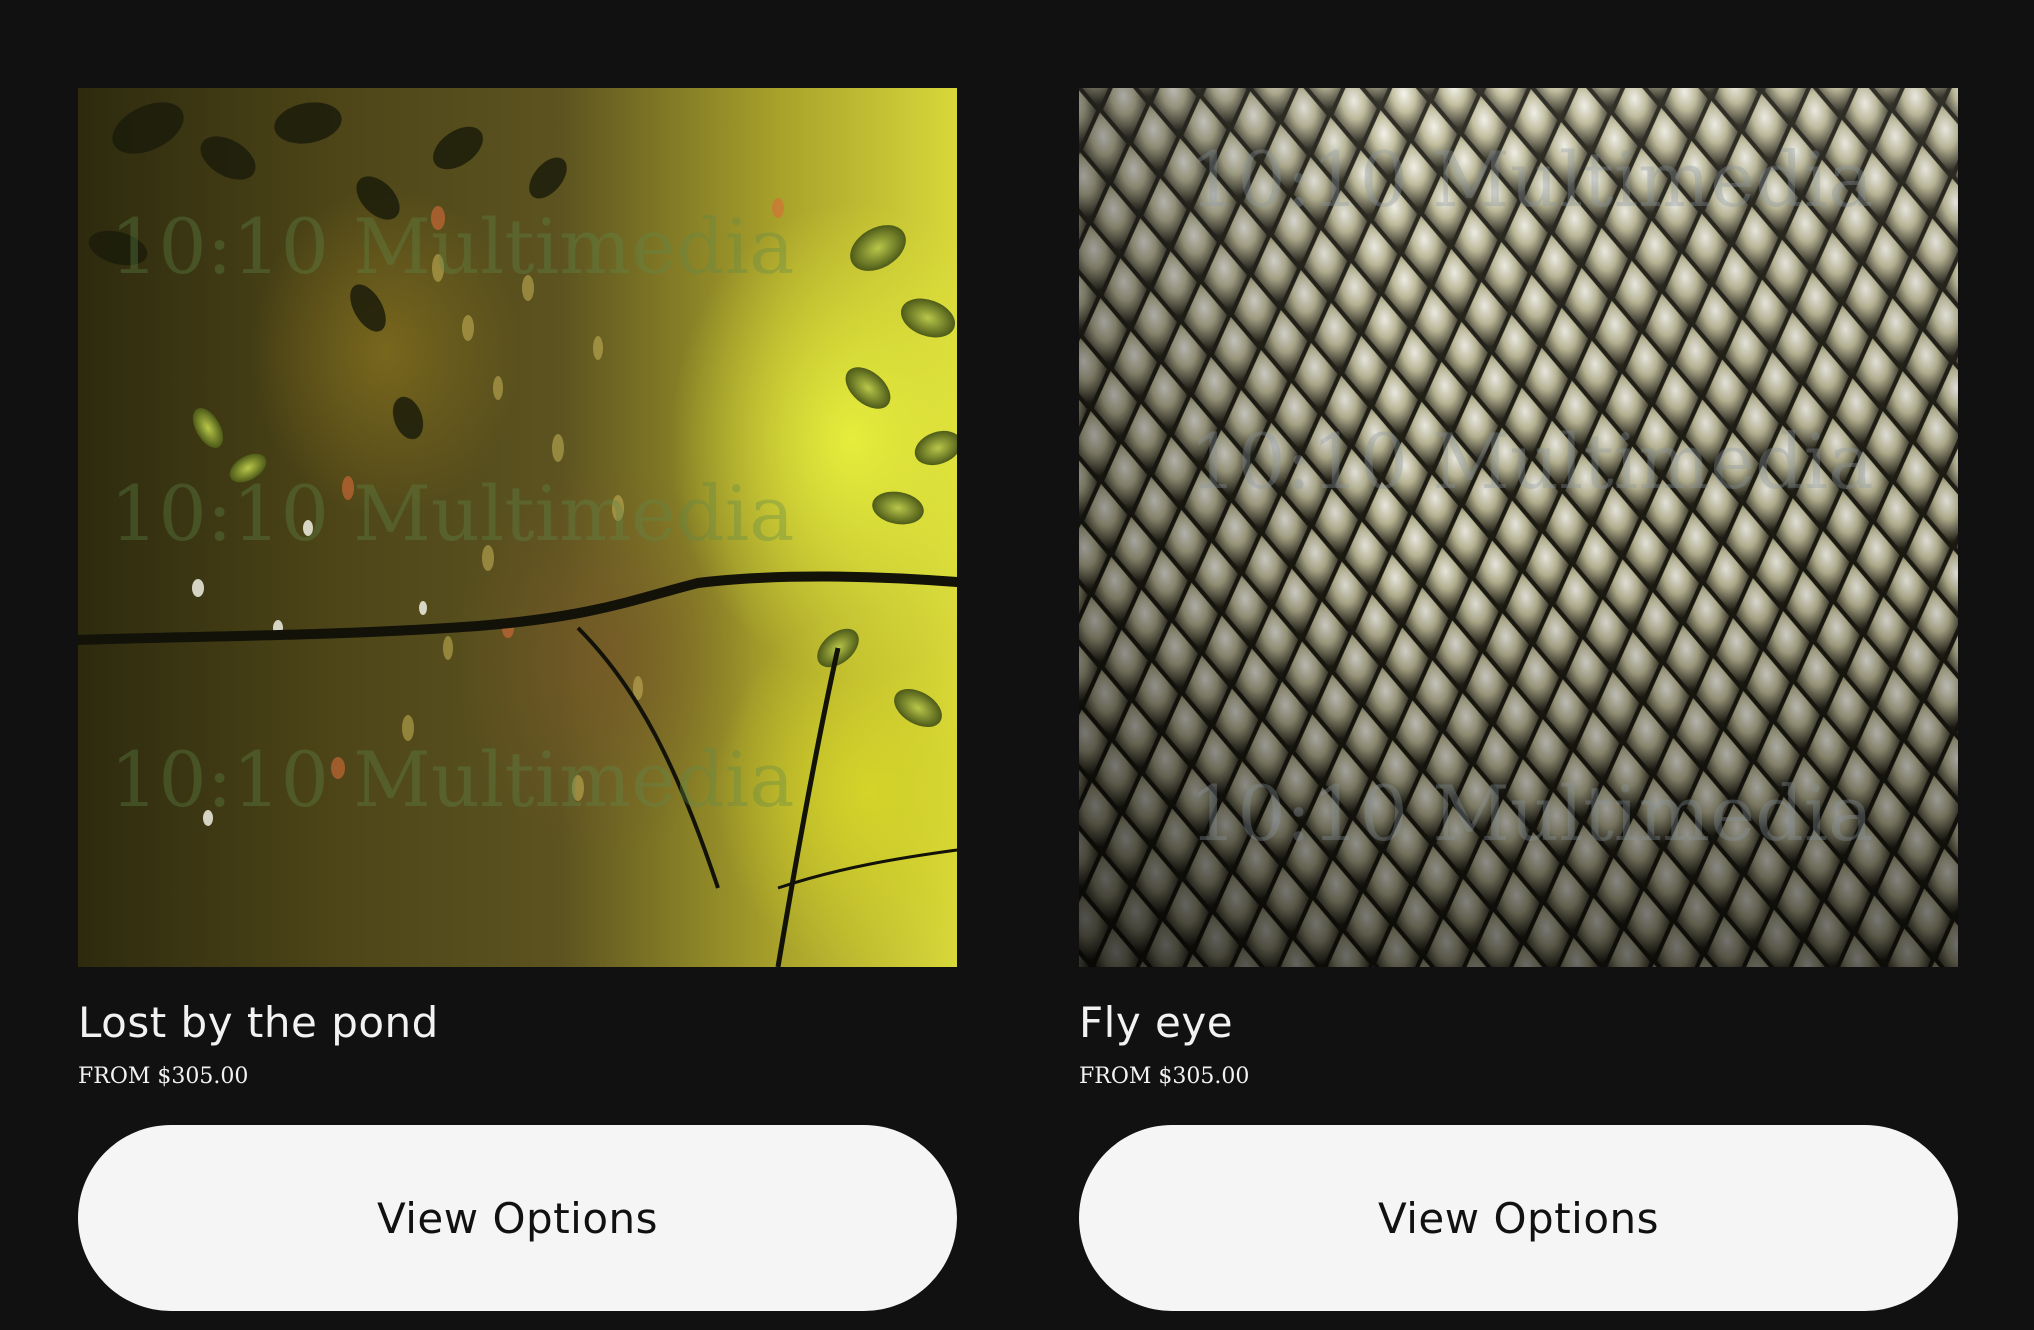  Describe the element at coordinates (517, 1023) in the screenshot. I see `product-title: Lost by the pond` at that location.